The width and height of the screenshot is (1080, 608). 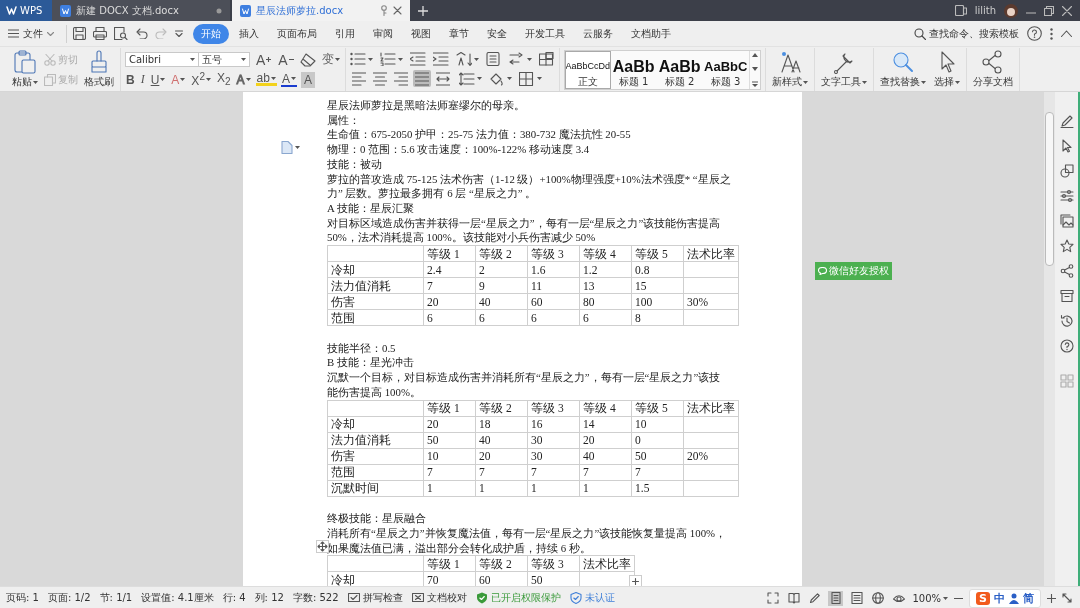 What do you see at coordinates (930, 598) in the screenshot?
I see `zoom-level: 100%` at bounding box center [930, 598].